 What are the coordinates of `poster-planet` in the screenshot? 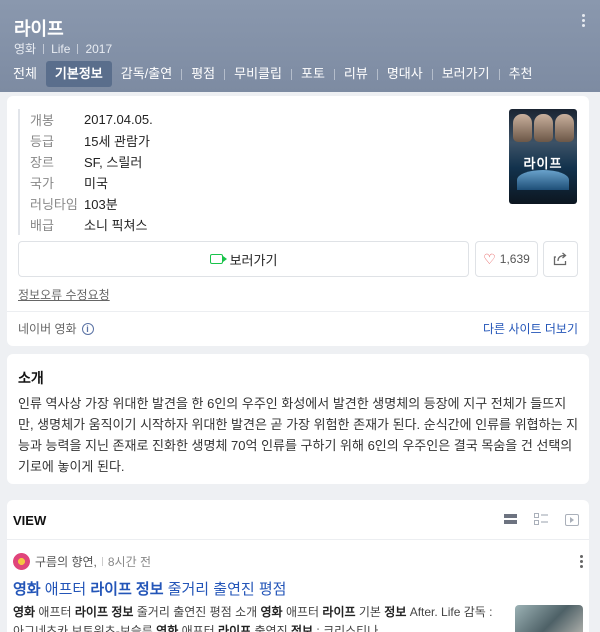 It's located at (543, 180).